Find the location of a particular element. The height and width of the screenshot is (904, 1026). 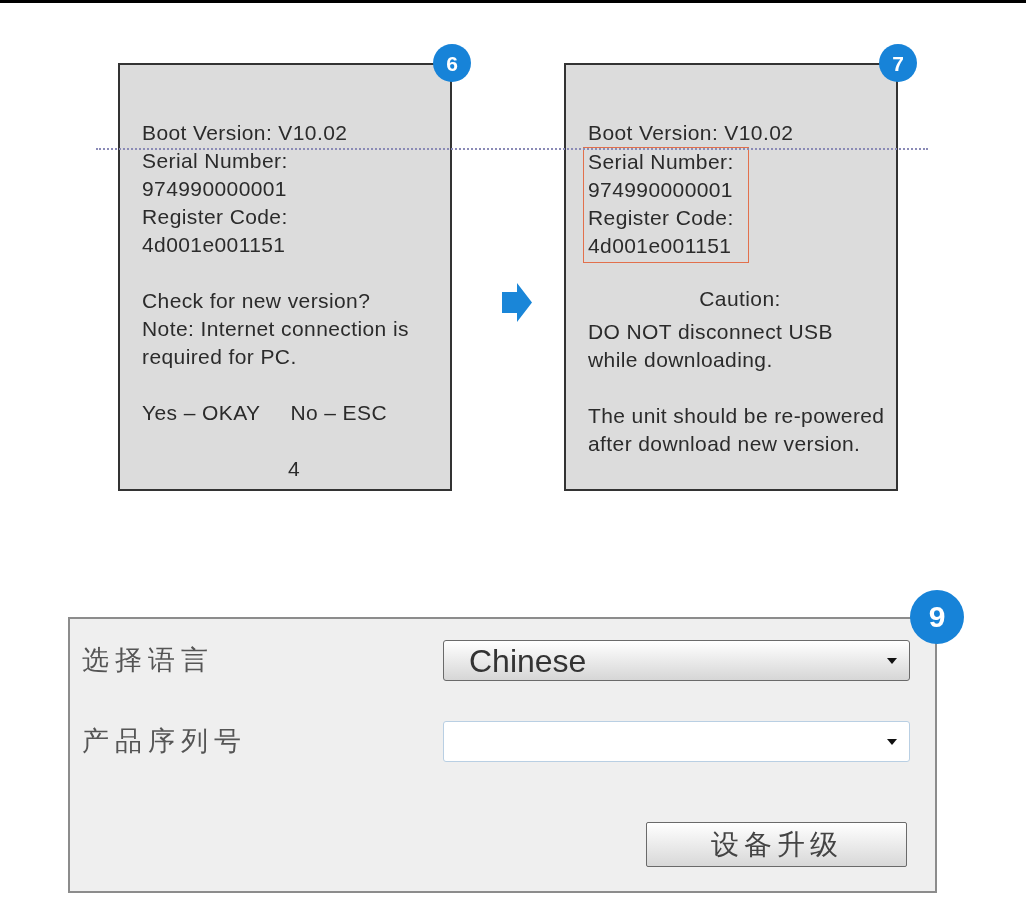

screen-text: required for PC. is located at coordinates (219, 357).